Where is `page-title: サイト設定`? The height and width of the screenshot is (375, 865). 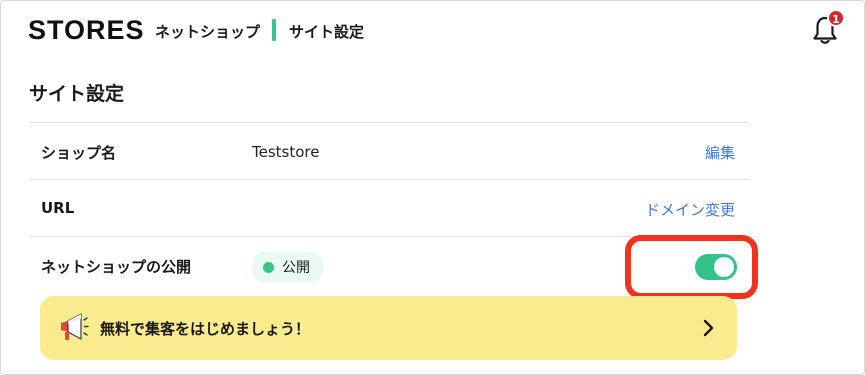
page-title: サイト設定 is located at coordinates (77, 94).